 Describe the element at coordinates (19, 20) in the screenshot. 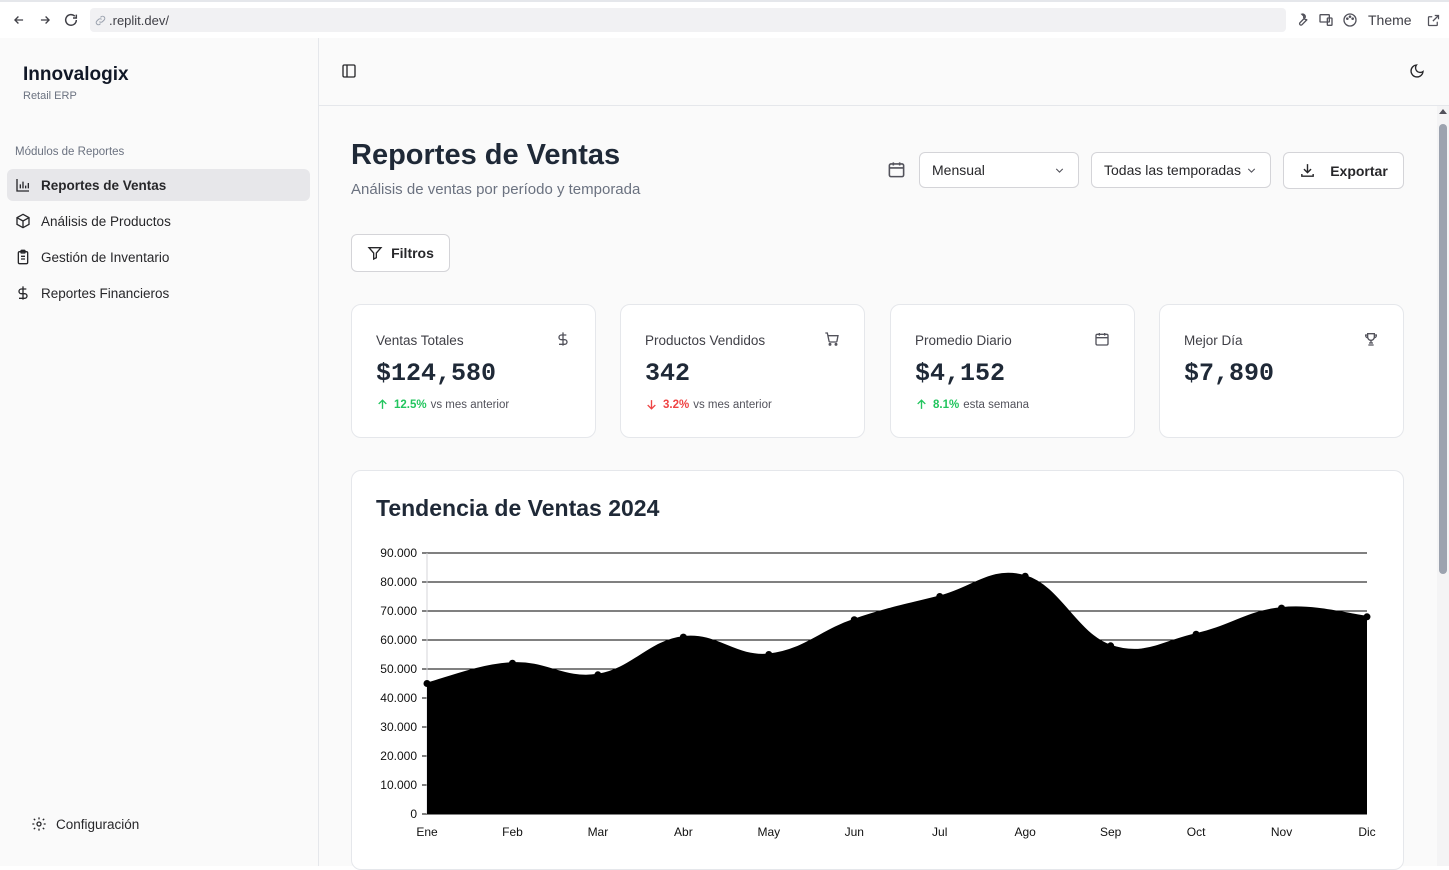

I see `back-icon` at that location.